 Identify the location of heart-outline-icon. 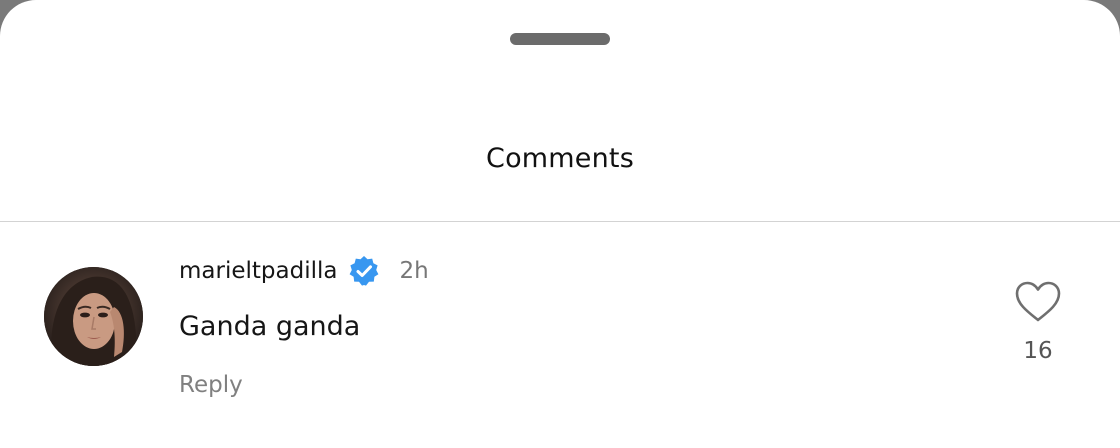
(1038, 302).